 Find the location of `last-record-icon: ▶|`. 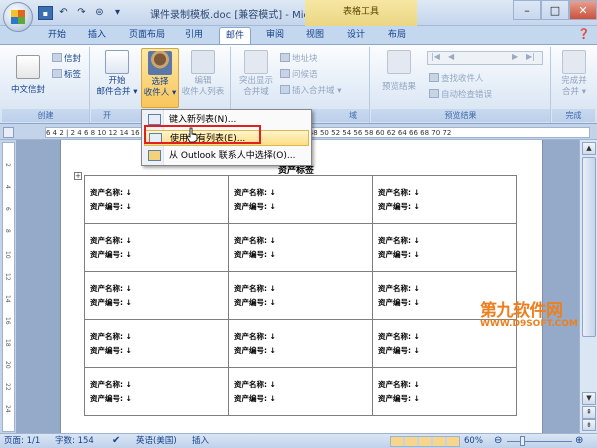

last-record-icon: ▶| is located at coordinates (530, 56).